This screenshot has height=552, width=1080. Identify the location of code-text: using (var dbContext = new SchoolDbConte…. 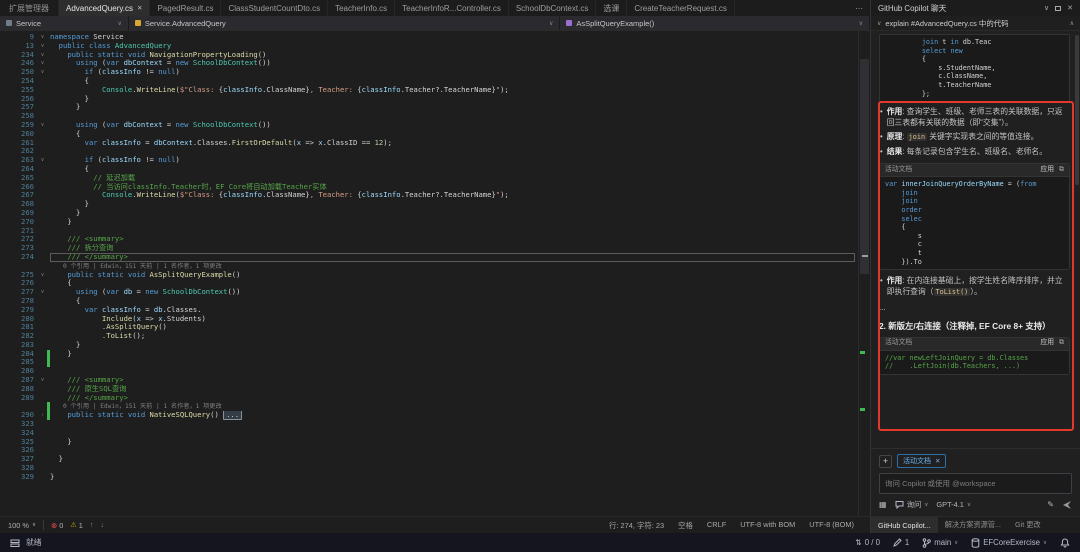
(173, 63).